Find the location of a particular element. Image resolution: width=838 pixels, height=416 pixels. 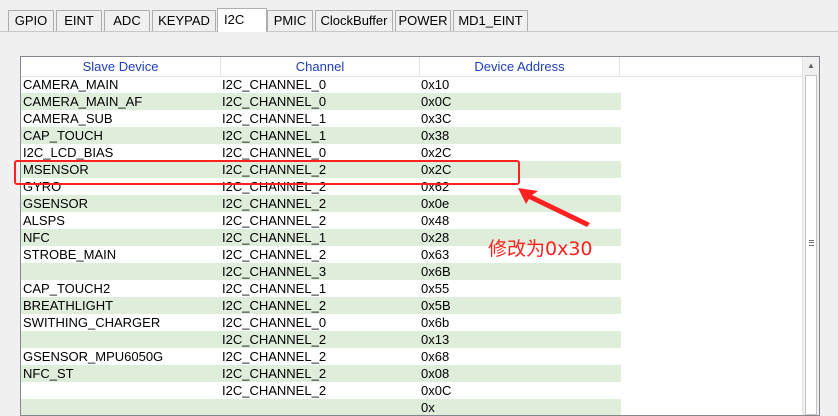

device-address-cell: 0x68 is located at coordinates (435, 356).